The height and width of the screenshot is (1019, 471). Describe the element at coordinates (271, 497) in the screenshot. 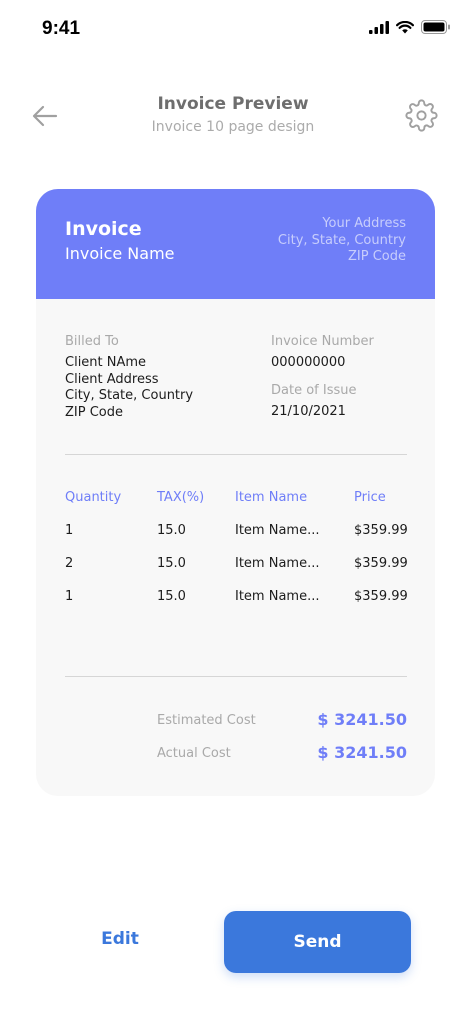

I see `column-header-item: Item Name` at that location.